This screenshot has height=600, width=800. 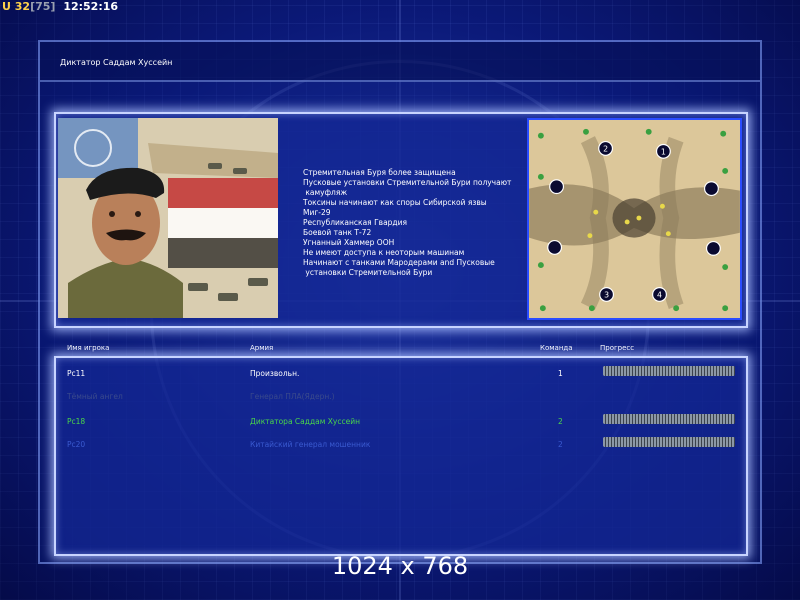 What do you see at coordinates (168, 218) in the screenshot?
I see `general-portrait` at bounding box center [168, 218].